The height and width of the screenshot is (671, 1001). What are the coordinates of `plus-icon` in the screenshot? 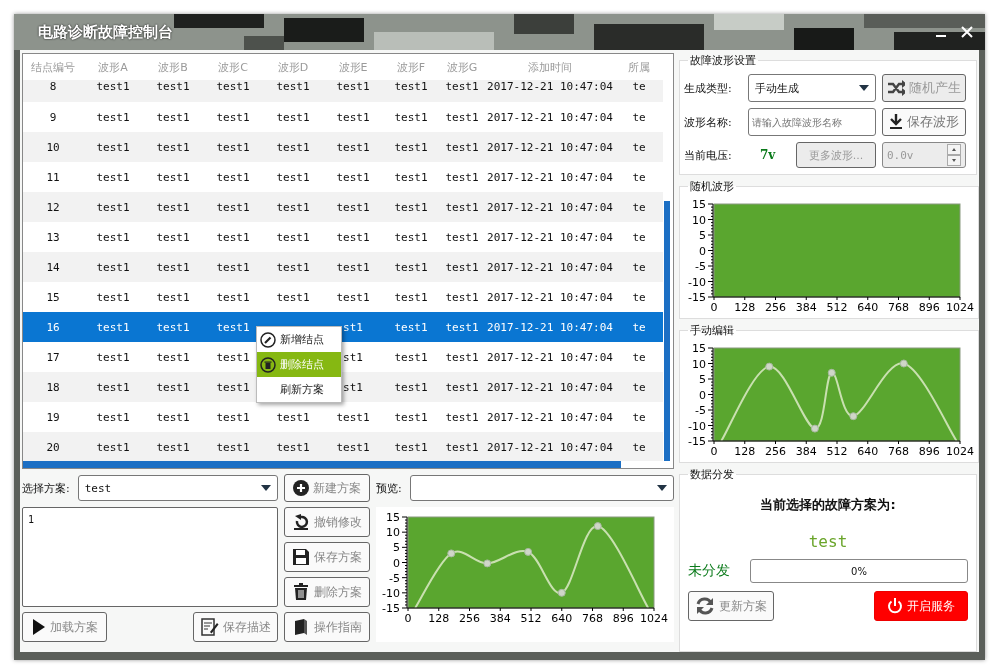 It's located at (301, 488).